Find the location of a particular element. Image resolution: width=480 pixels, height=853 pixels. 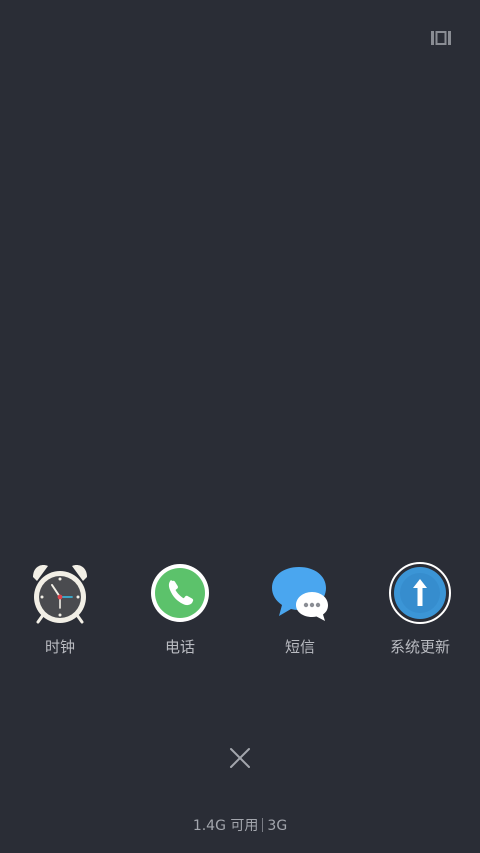

network-type: 3G is located at coordinates (277, 826).